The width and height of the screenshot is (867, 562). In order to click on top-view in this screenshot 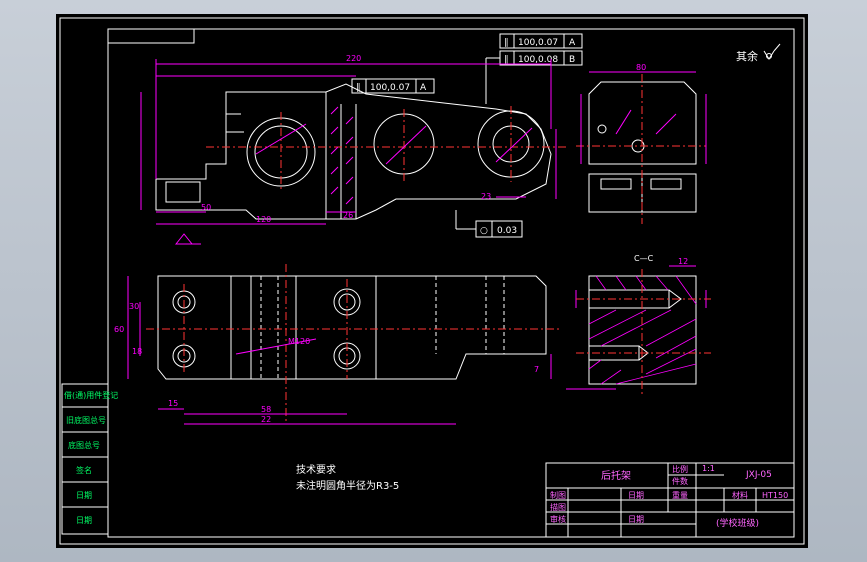, I will do `click(352, 327)`.